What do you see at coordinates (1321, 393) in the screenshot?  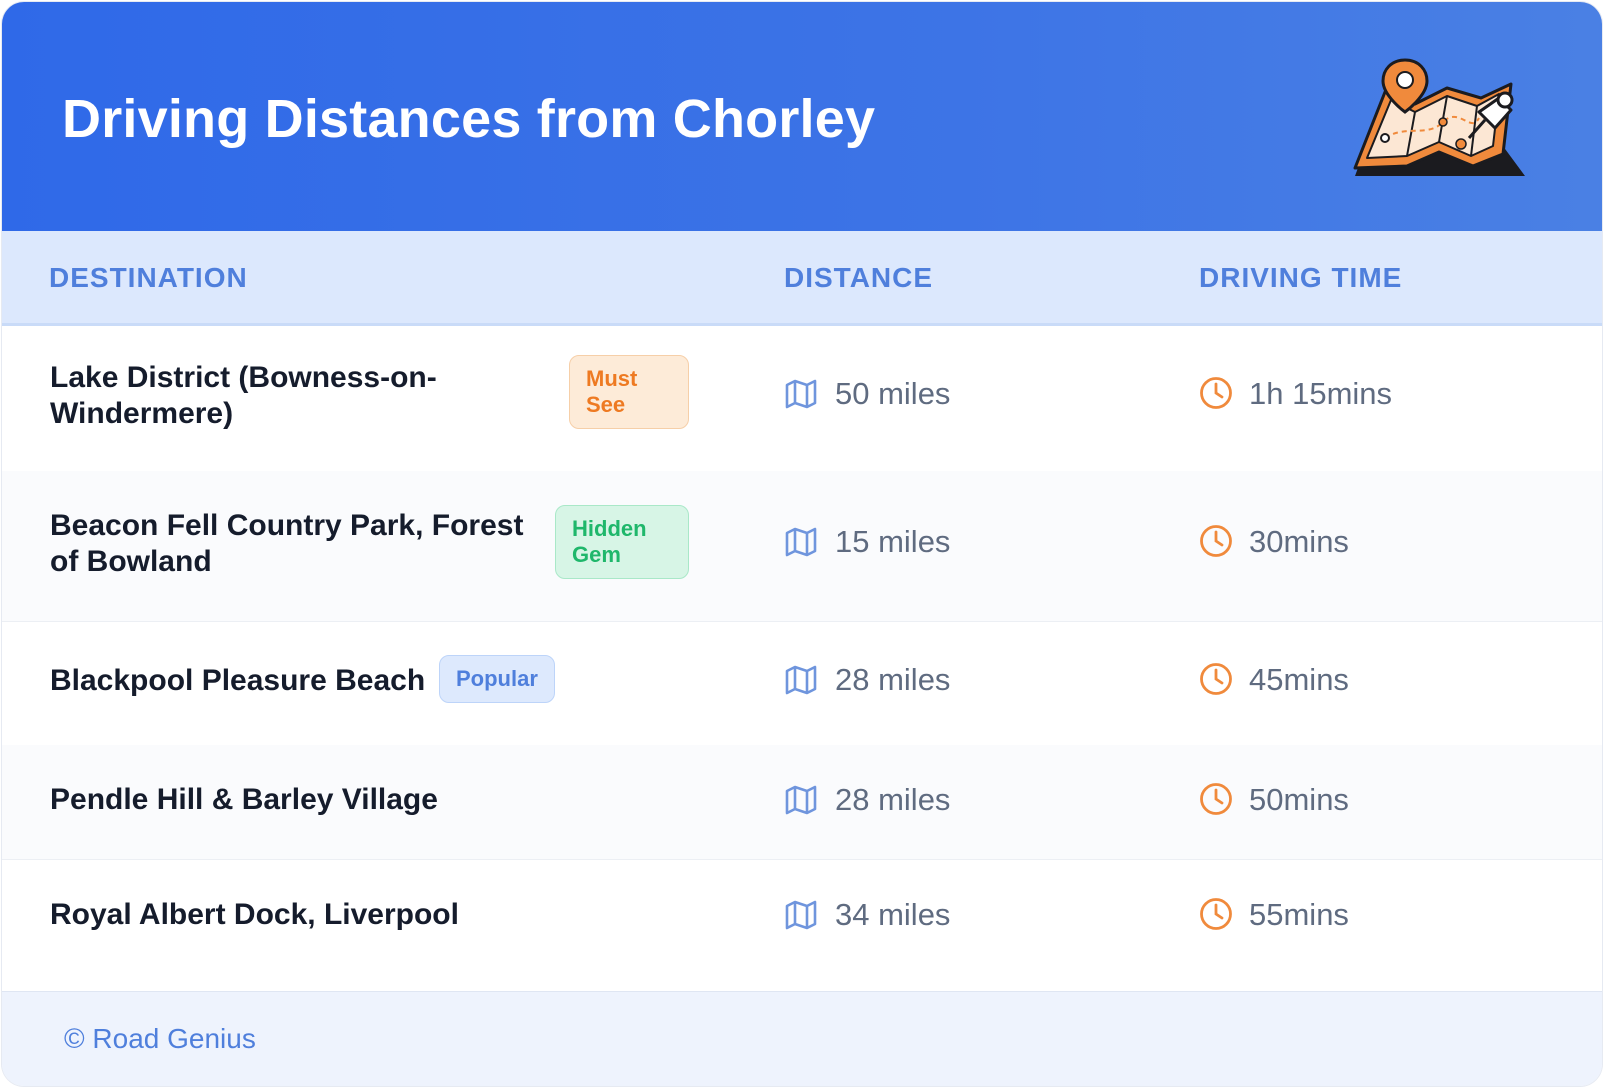 I see `driving-time-value: 1h 15mins` at bounding box center [1321, 393].